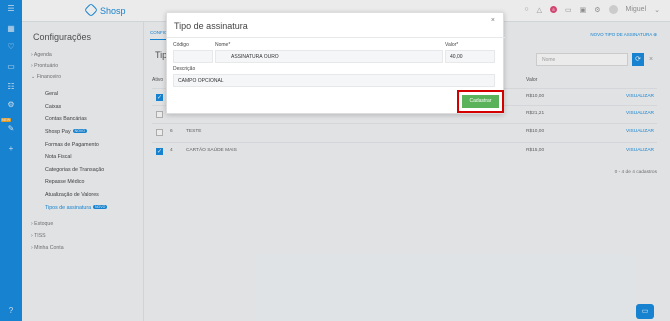 The image size is (670, 321). What do you see at coordinates (184, 69) in the screenshot?
I see `description-label: Descrição` at bounding box center [184, 69].